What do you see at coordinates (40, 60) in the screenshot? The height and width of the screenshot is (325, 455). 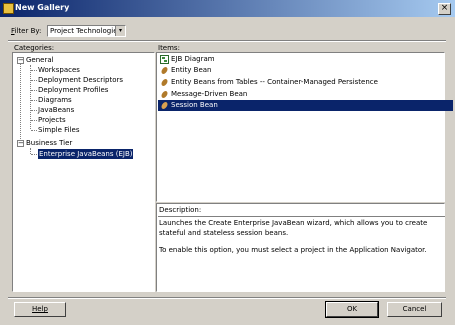 I see `tree-item-general: General` at bounding box center [40, 60].